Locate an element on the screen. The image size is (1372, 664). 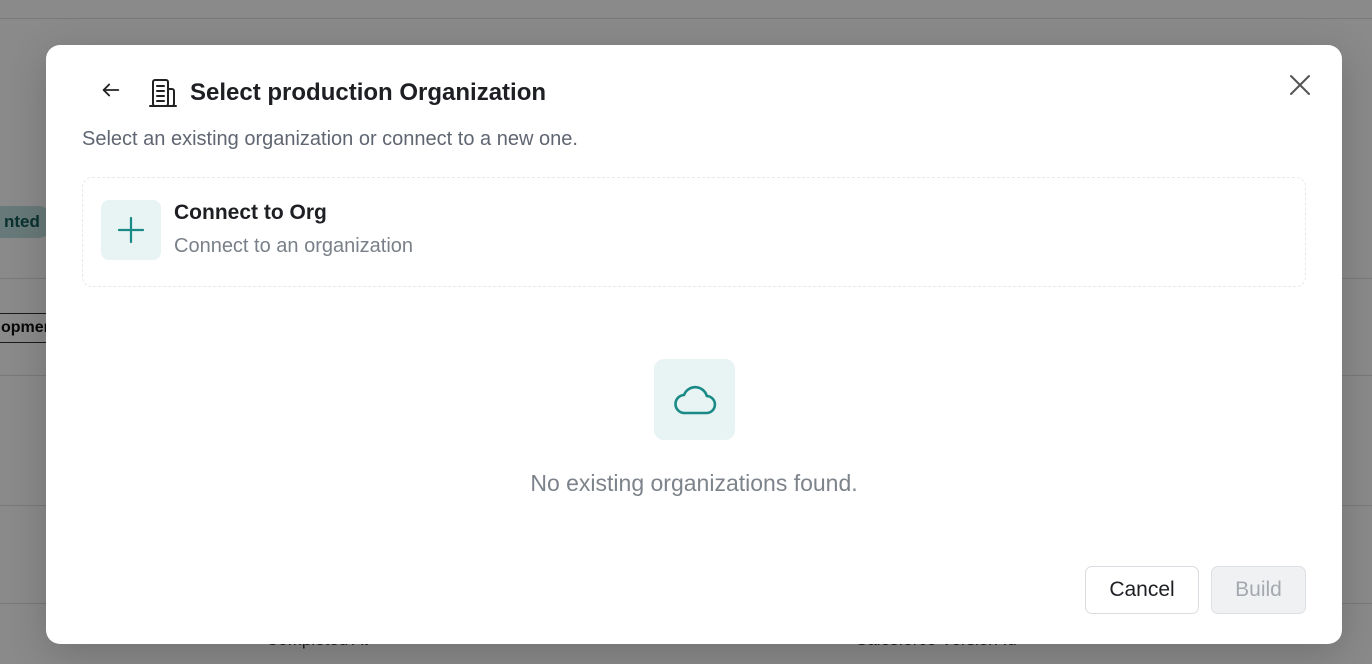
cancel-button: Cancel is located at coordinates (1142, 590).